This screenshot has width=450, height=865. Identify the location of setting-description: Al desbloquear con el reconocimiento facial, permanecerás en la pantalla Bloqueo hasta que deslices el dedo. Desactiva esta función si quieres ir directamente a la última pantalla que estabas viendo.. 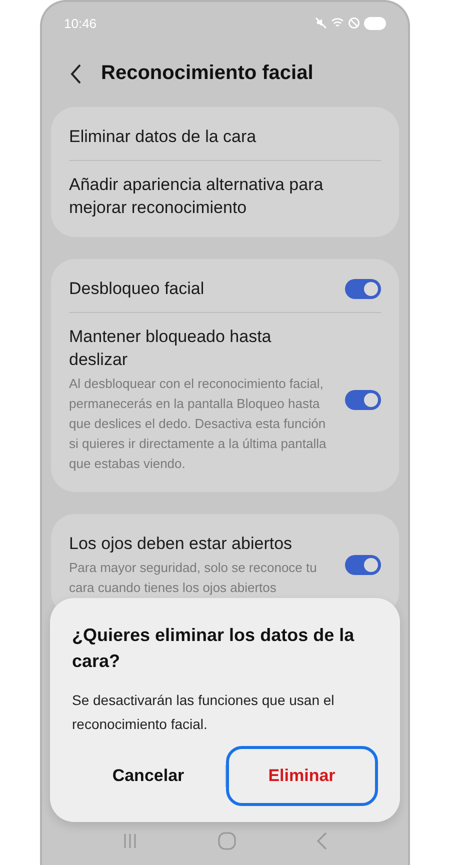
(198, 424).